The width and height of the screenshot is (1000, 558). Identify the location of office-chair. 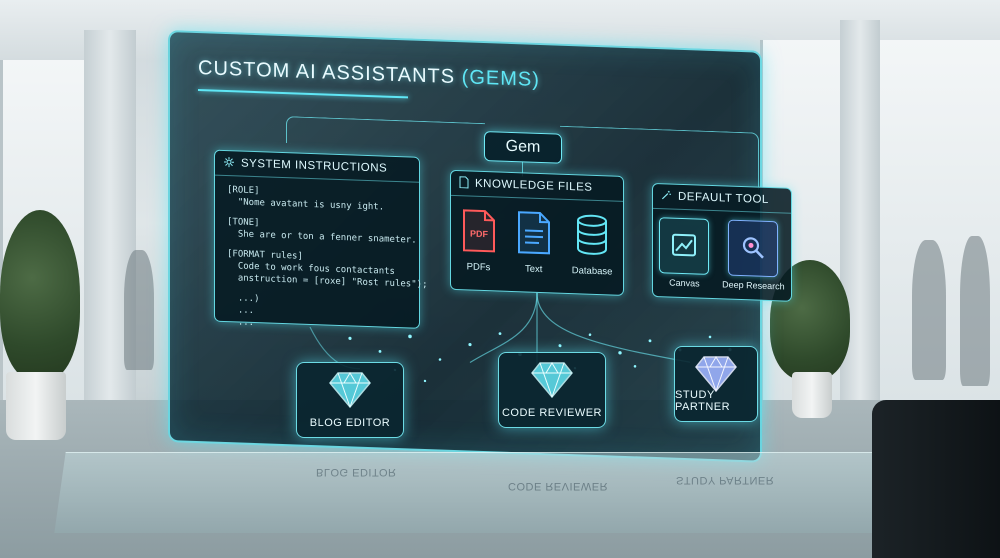
(936, 479).